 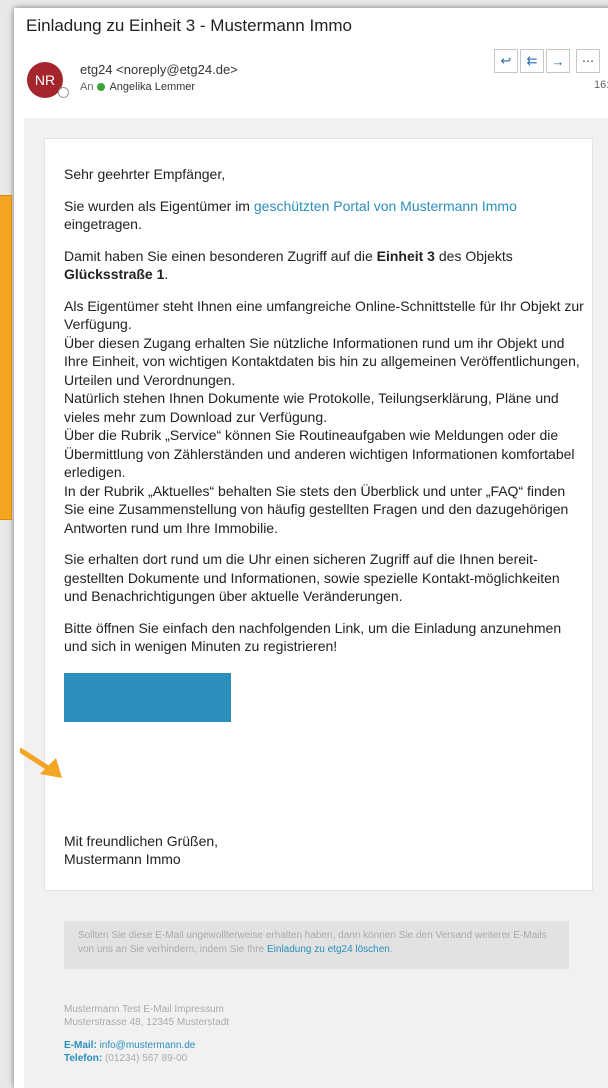 I want to click on reply-icon: ↩, so click(x=506, y=60).